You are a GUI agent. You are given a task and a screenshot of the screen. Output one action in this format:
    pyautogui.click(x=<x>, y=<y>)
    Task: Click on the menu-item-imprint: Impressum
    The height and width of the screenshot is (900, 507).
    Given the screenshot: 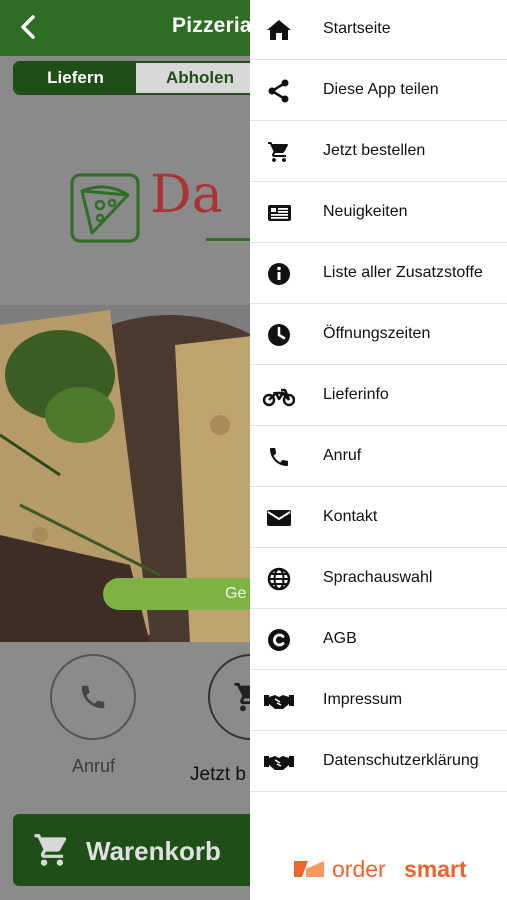 What is the action you would take?
    pyautogui.click(x=378, y=701)
    